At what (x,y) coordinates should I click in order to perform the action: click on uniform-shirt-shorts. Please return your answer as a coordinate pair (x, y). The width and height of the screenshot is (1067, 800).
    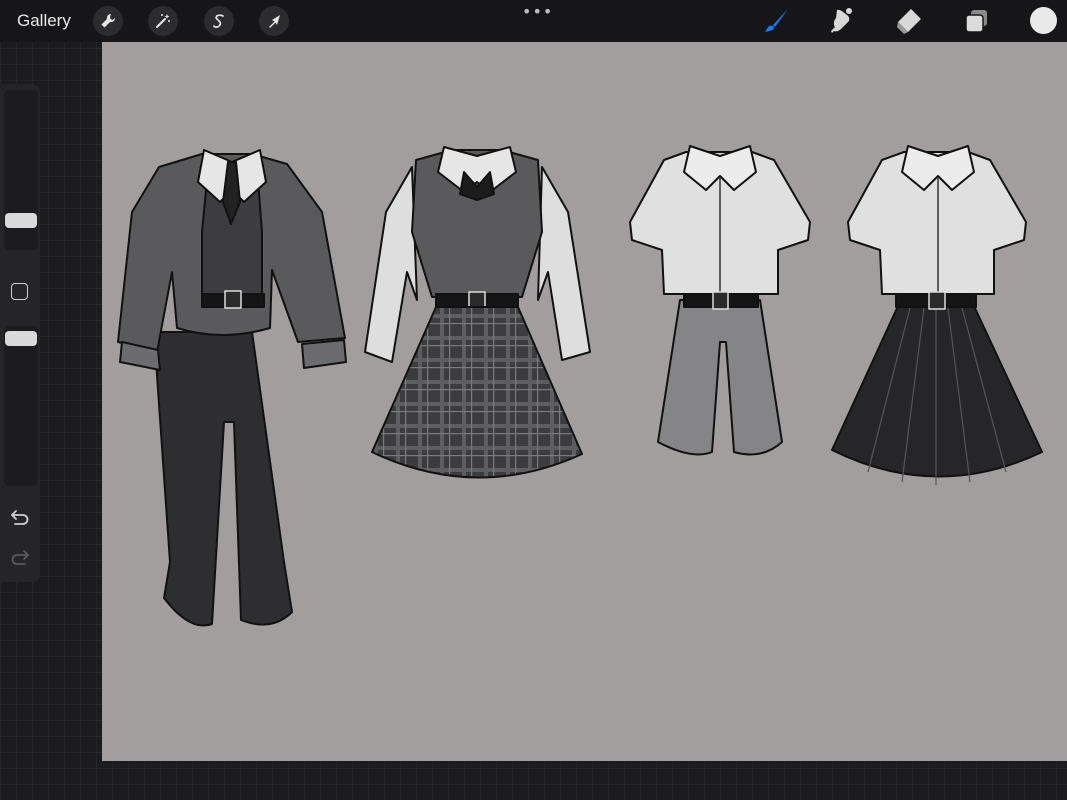
    Looking at the image, I should click on (720, 300).